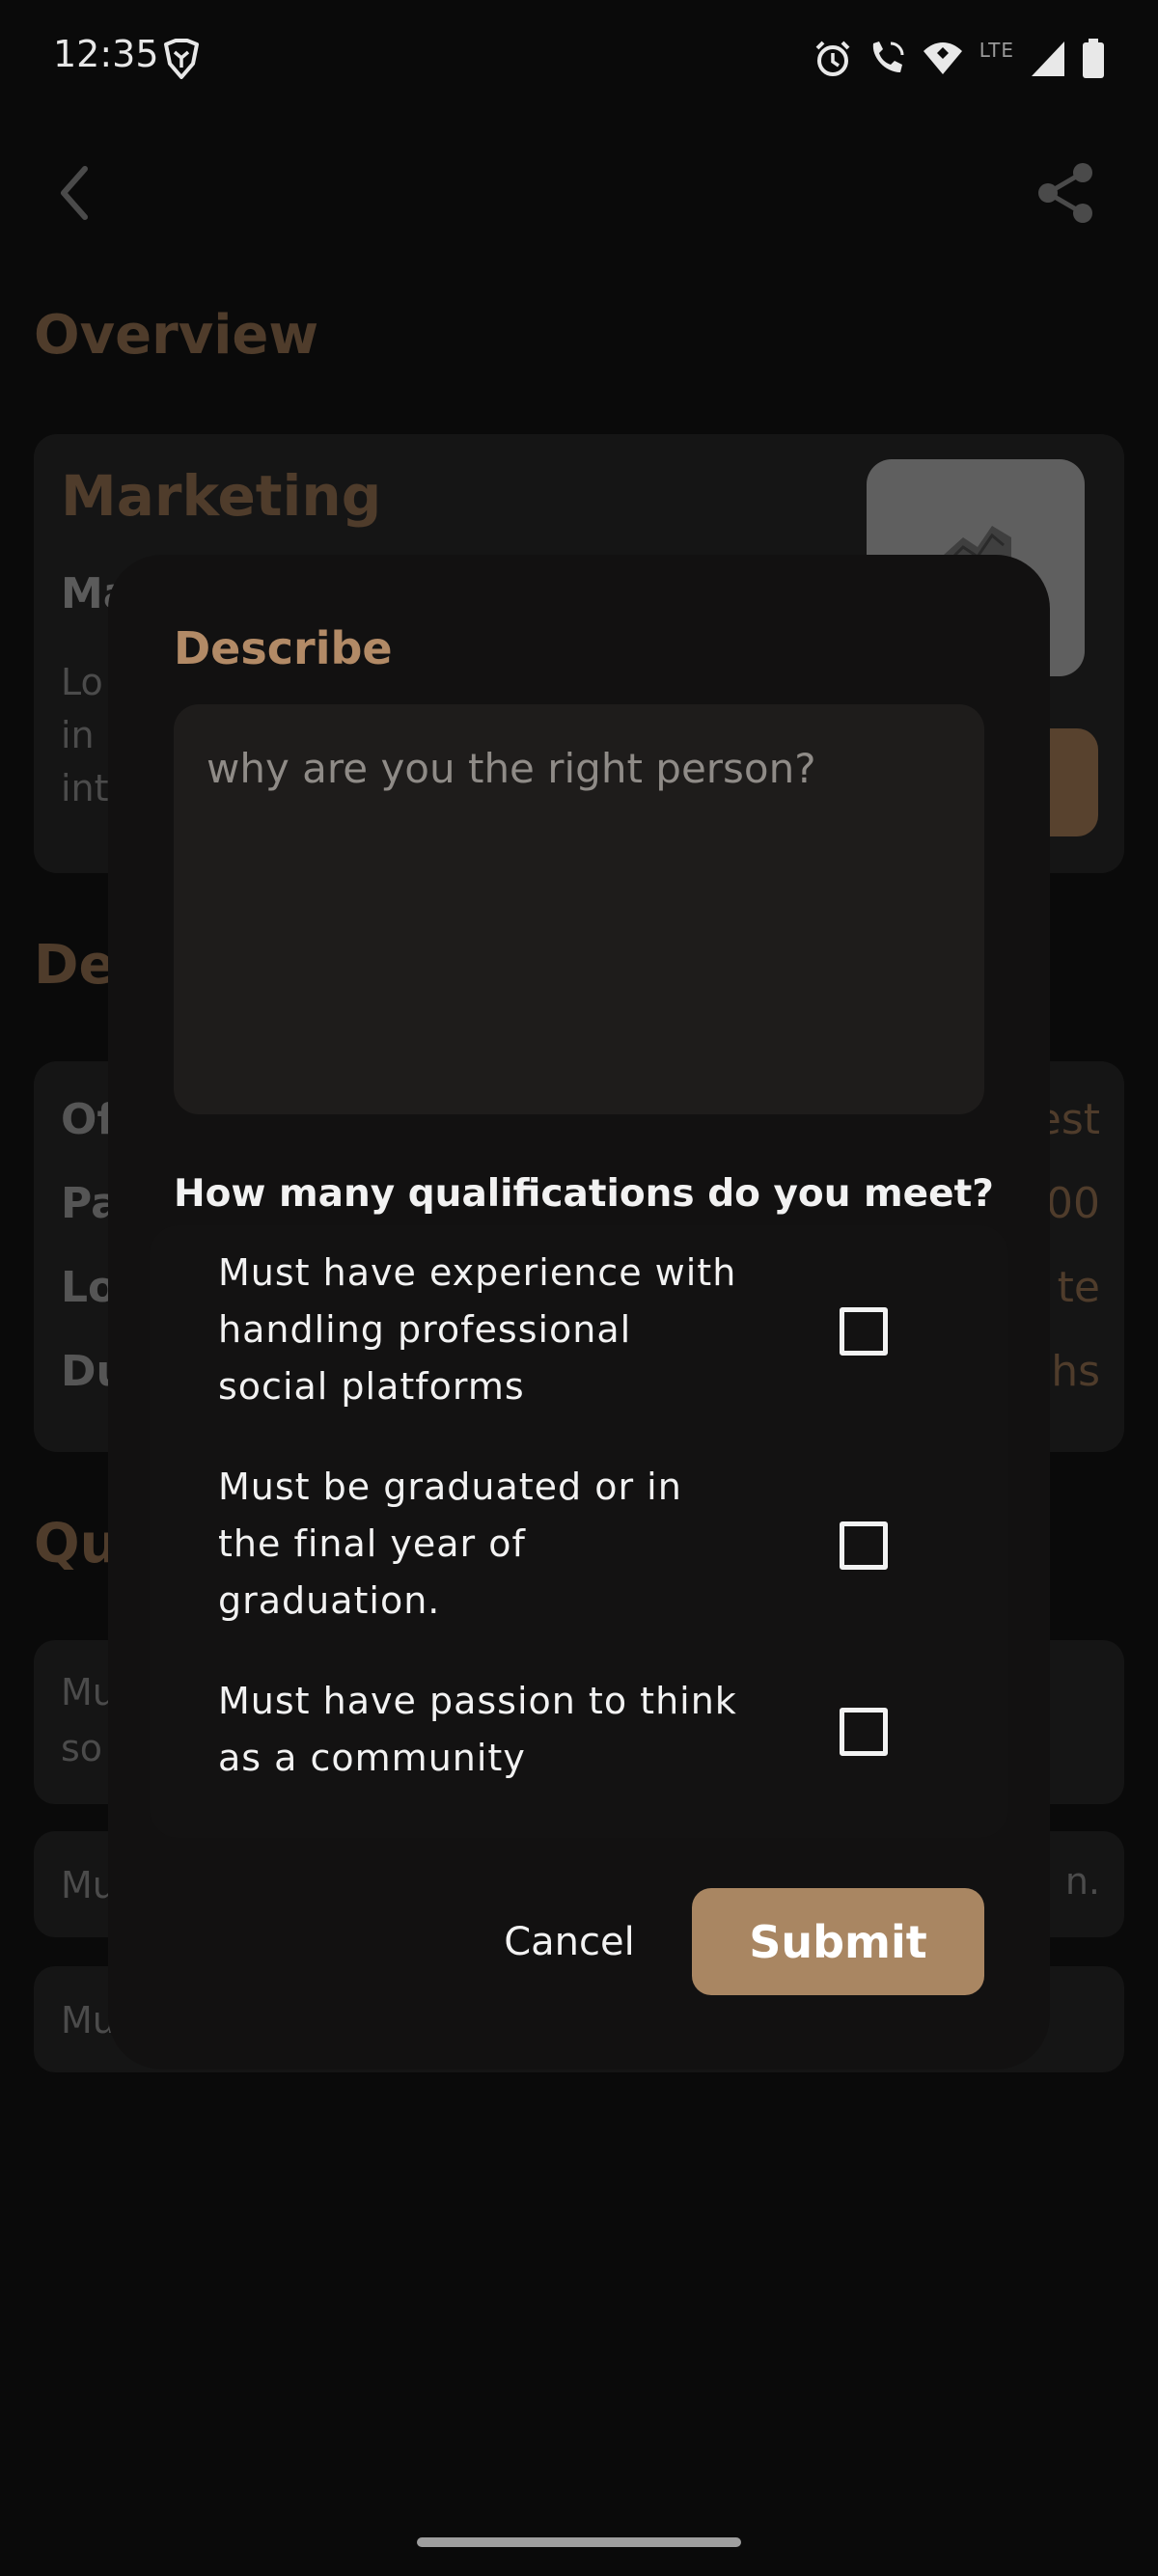 The image size is (1158, 2576). What do you see at coordinates (584, 1194) in the screenshot?
I see `qualifications-question: How many qualifications do you meet?` at bounding box center [584, 1194].